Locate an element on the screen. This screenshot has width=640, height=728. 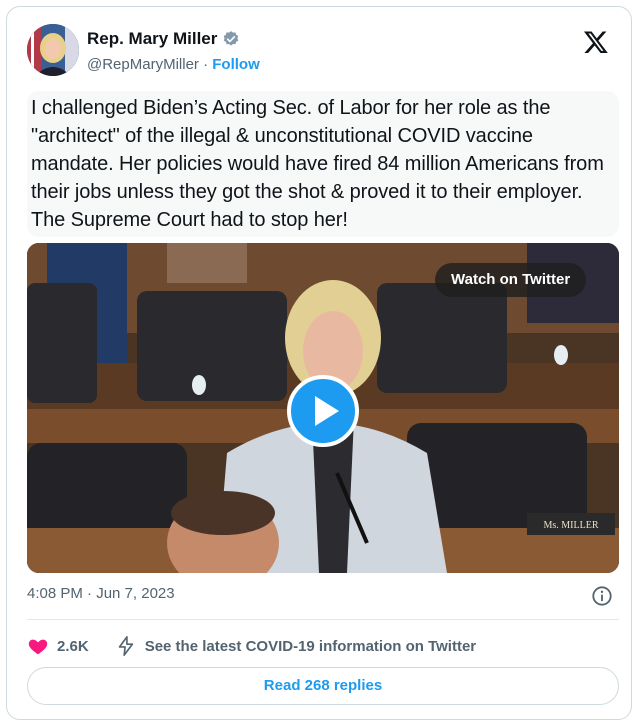
play-icon is located at coordinates (323, 411).